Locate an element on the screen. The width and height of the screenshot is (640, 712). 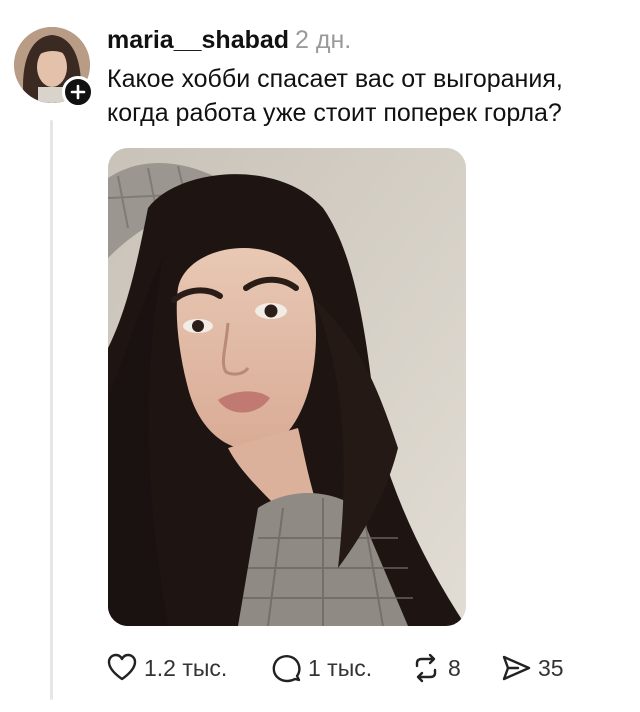
post-actions: 1.2 тыс. 1 тыс. 8 35 is located at coordinates (366, 668).